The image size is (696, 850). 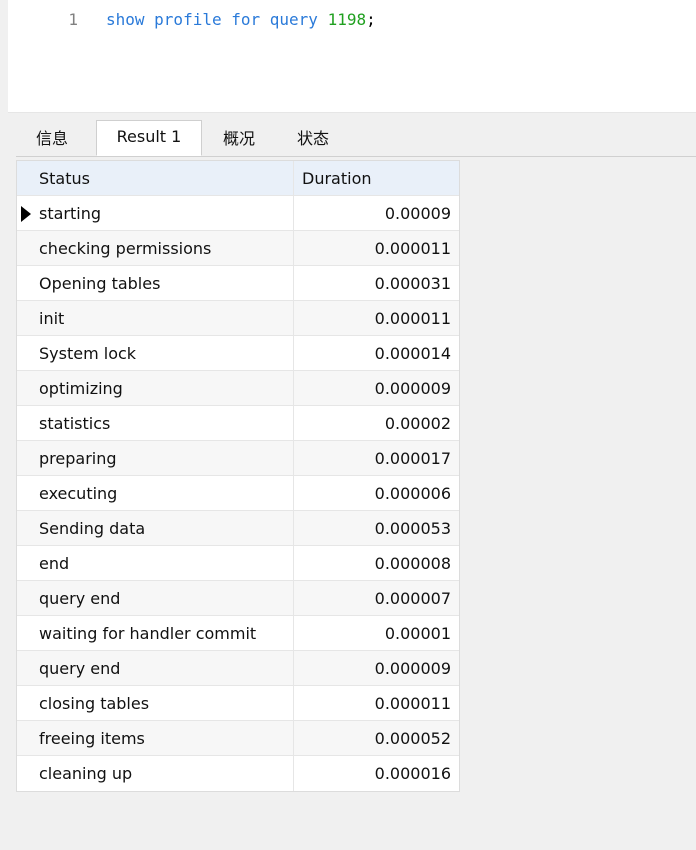 I want to click on cell-duration: 0.00009, so click(x=377, y=213).